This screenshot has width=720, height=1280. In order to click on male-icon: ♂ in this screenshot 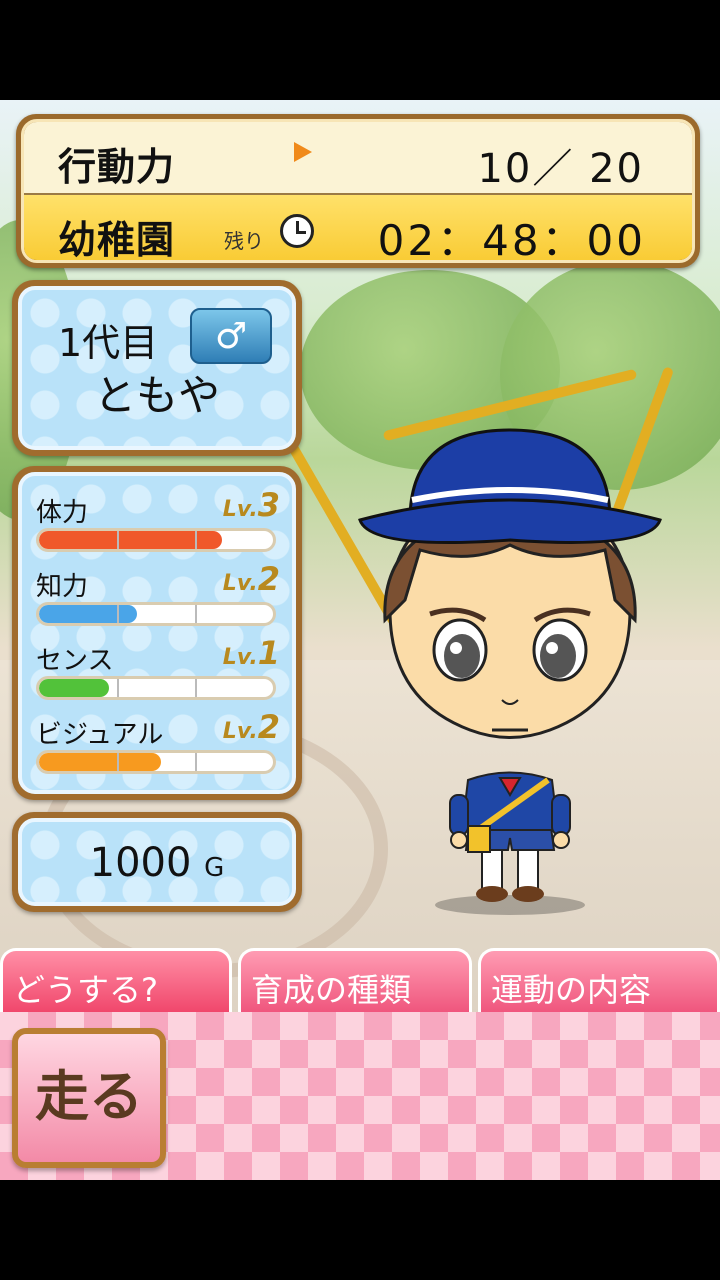, I will do `click(231, 336)`.